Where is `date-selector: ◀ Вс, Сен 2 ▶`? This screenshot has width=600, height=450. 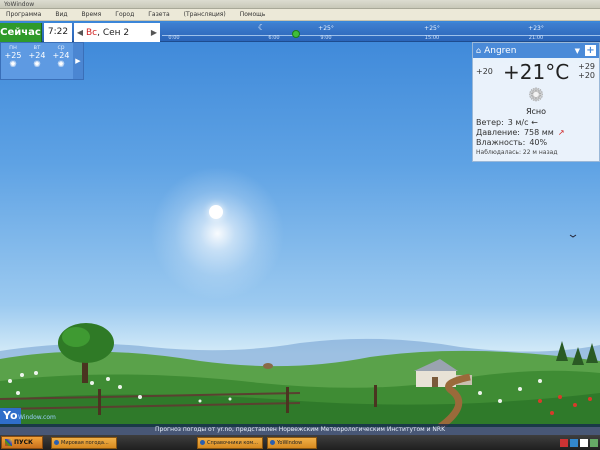 date-selector: ◀ Вс, Сен 2 ▶ is located at coordinates (117, 32).